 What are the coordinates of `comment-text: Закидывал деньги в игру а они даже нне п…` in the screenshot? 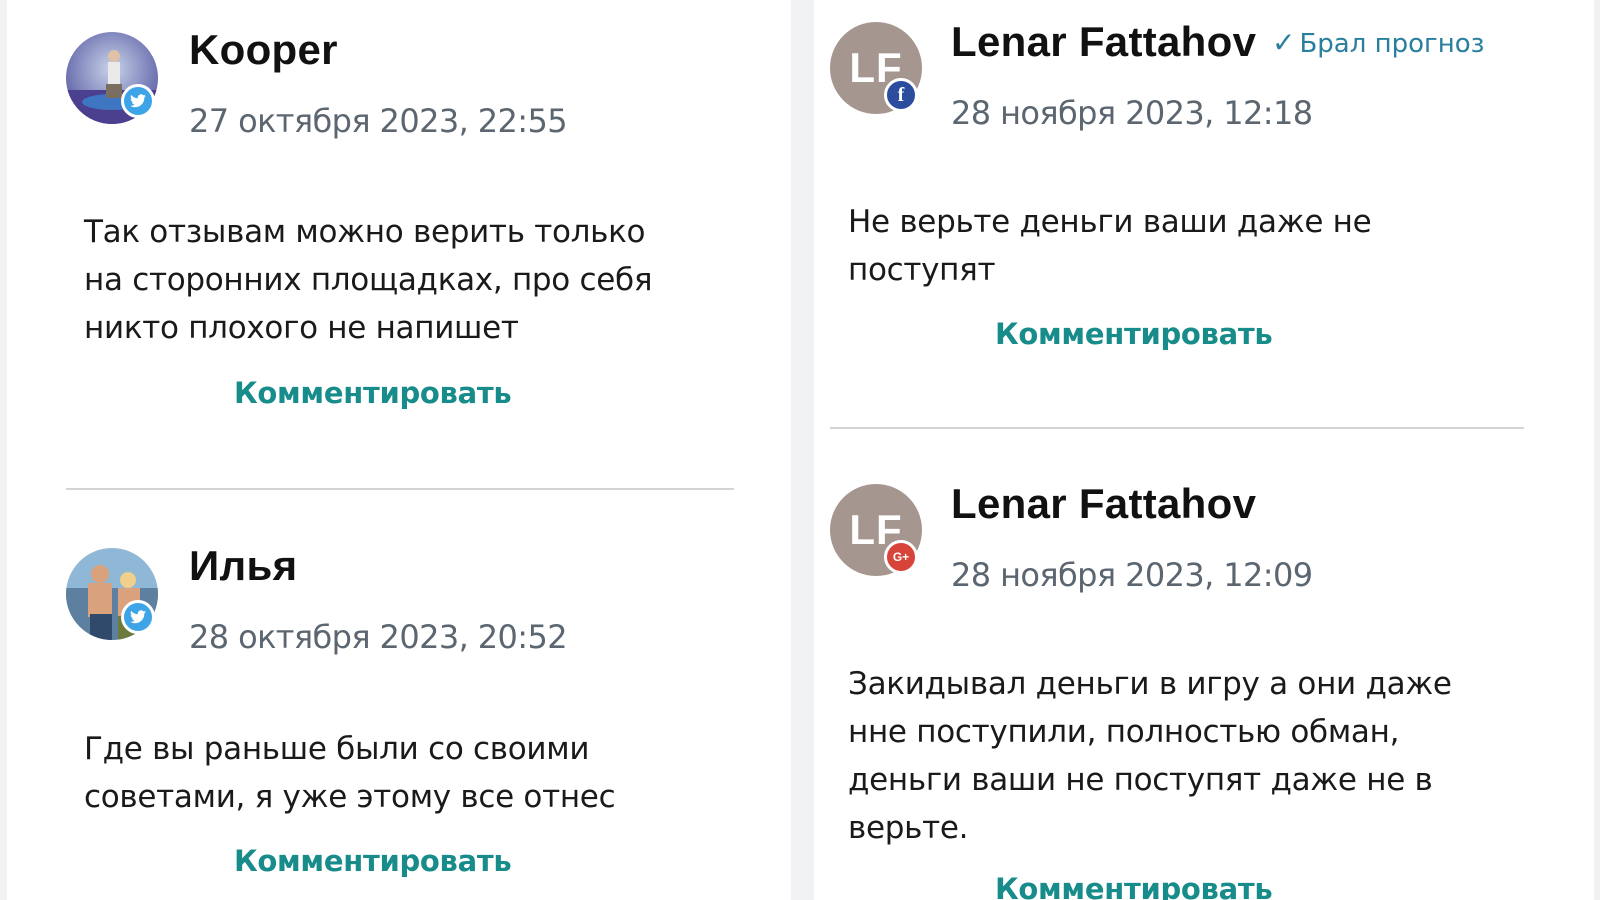 It's located at (1150, 756).